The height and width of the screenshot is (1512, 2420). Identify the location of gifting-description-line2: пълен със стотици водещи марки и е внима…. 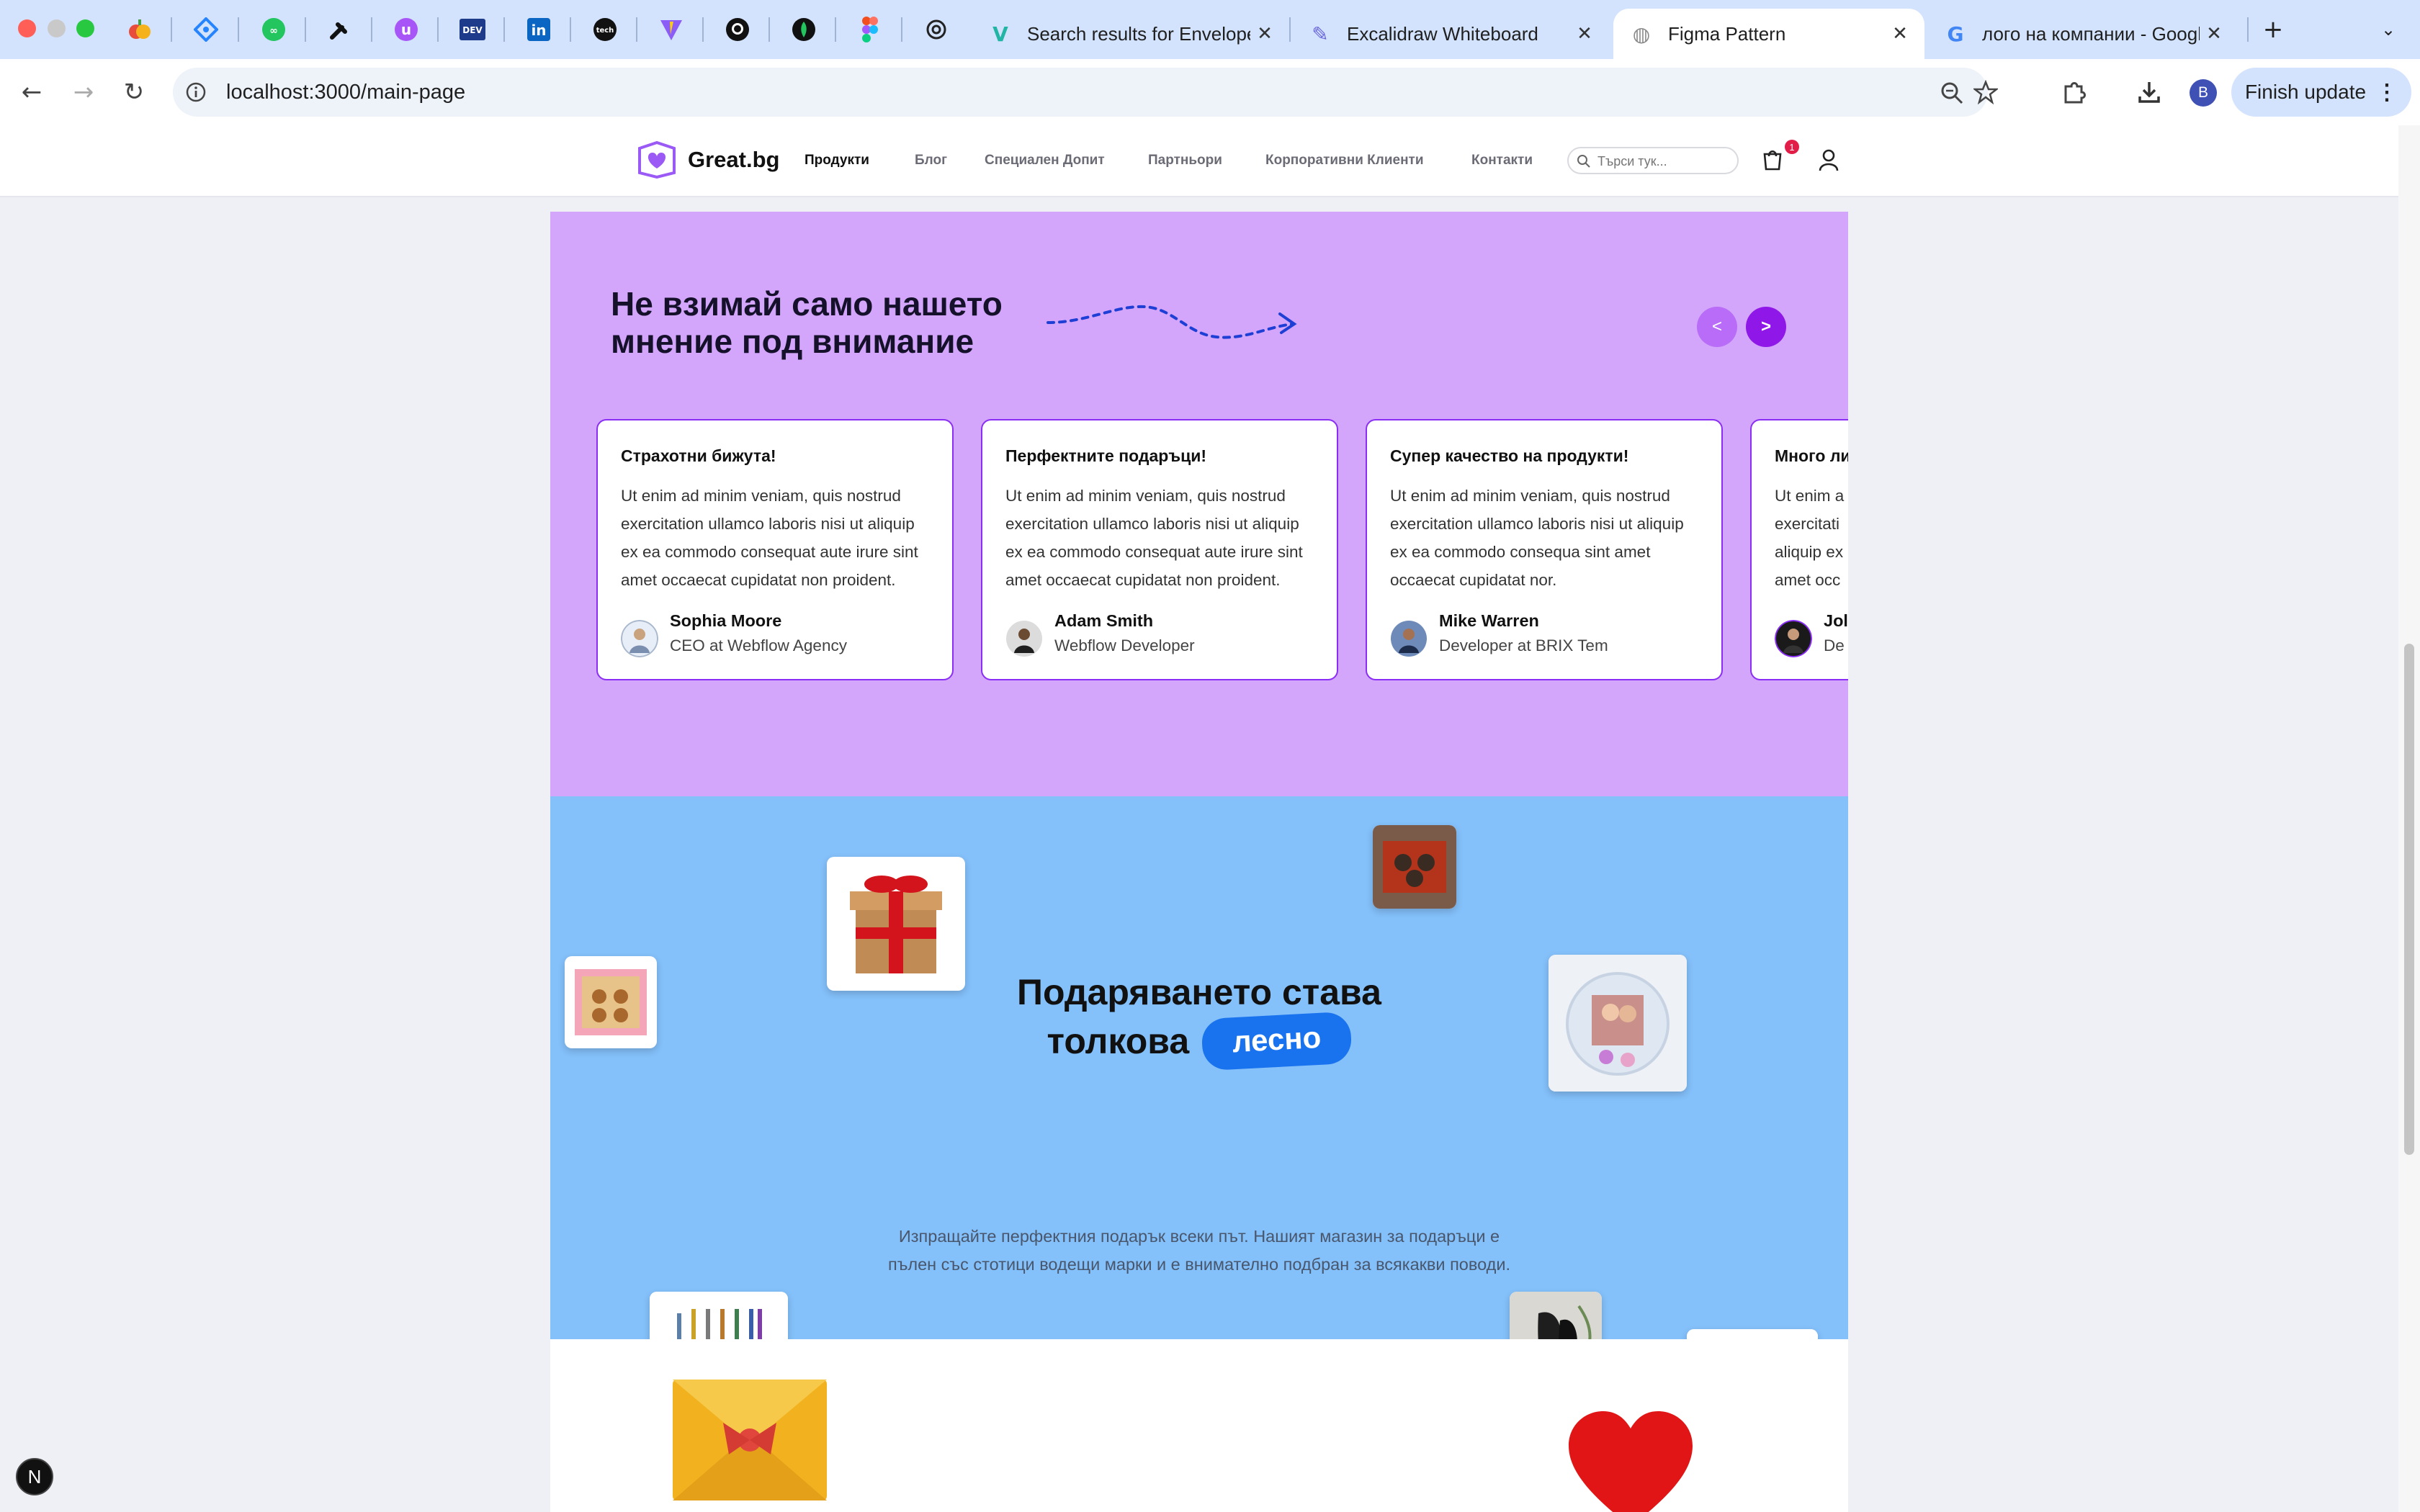
(1199, 1264).